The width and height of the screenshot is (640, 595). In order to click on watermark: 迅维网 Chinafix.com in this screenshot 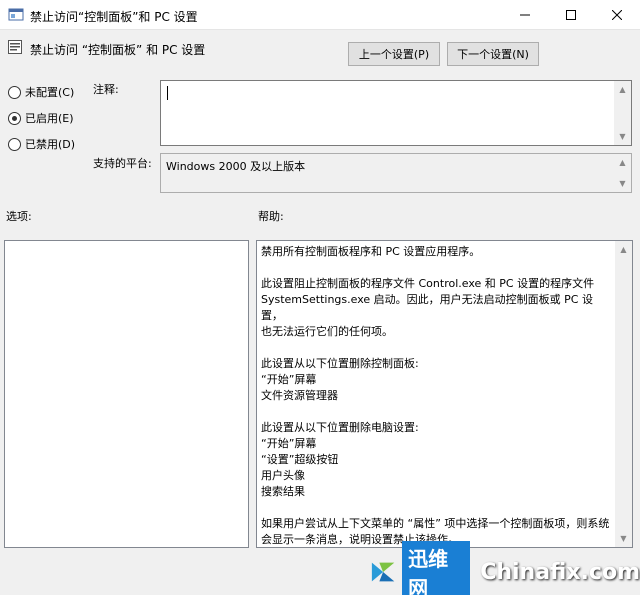, I will do `click(505, 568)`.